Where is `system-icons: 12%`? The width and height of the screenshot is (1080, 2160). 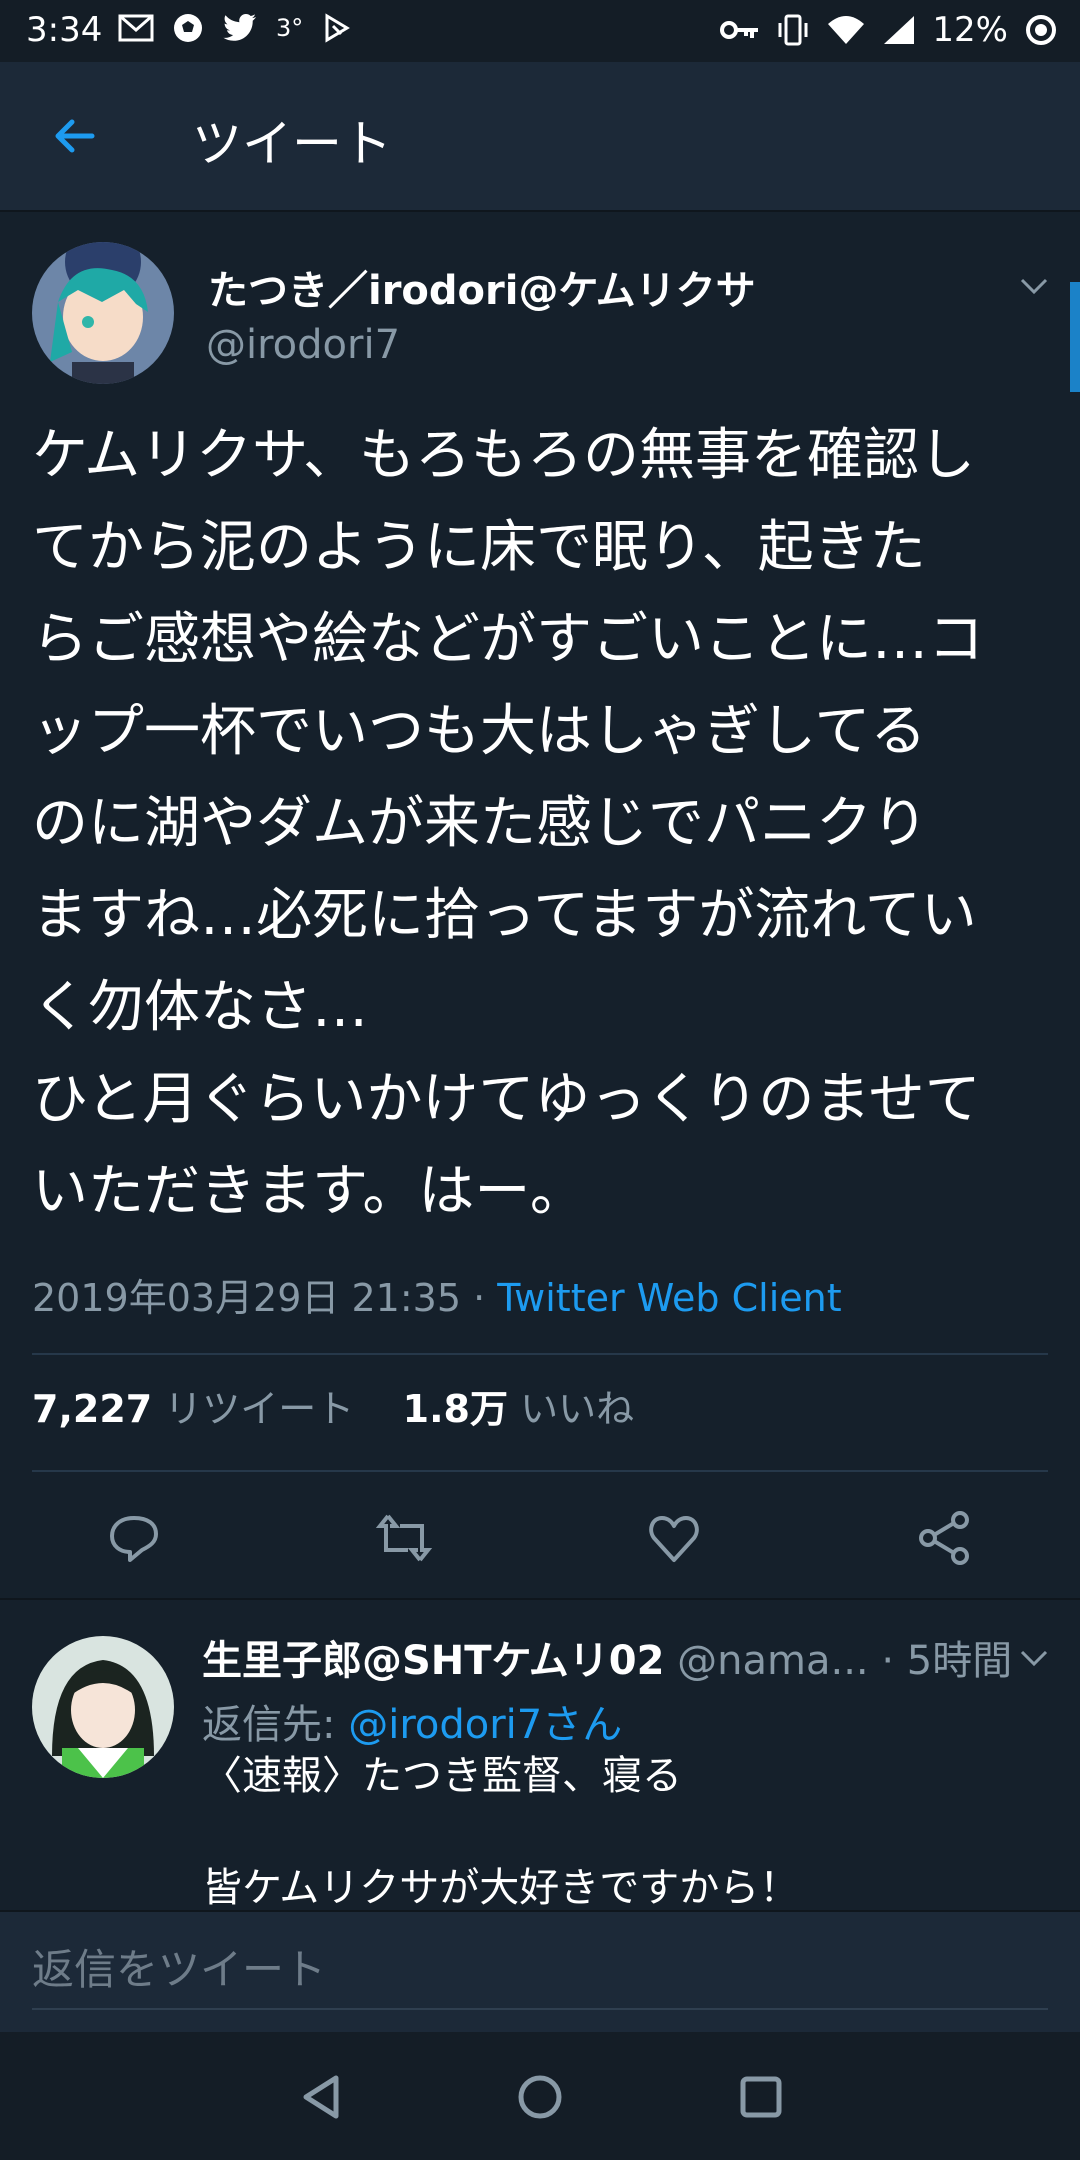 system-icons: 12% is located at coordinates (889, 30).